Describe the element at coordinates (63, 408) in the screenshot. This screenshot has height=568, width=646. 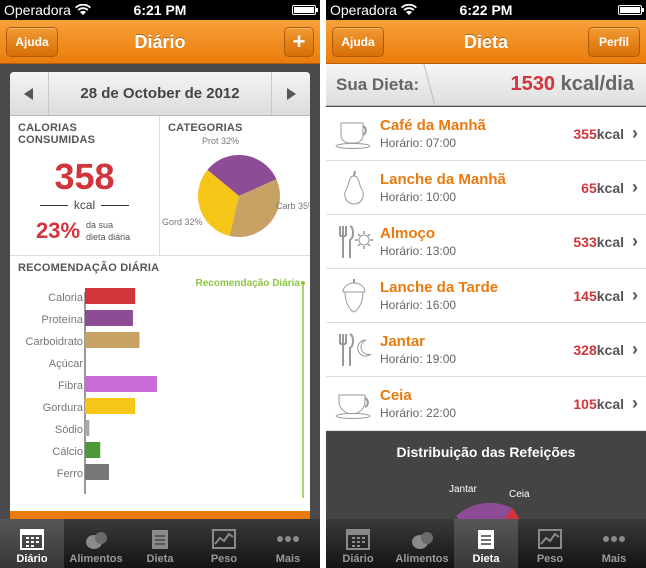
I see `tick-label: Gordura` at that location.